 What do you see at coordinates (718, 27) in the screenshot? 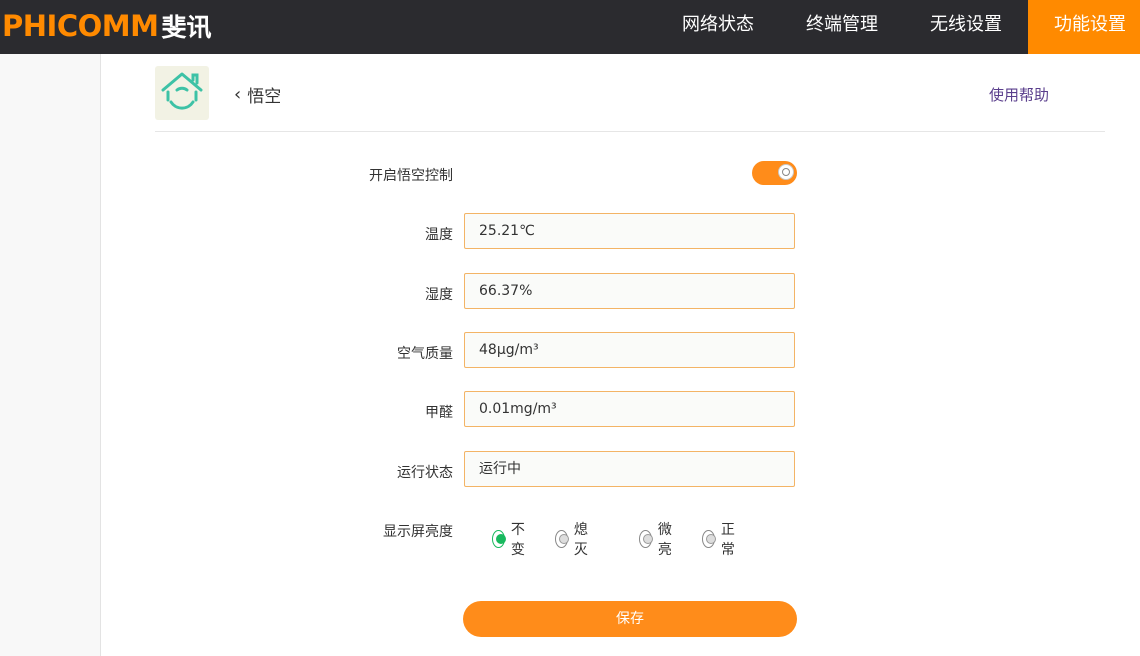
I see `nav-network-status: 网络状态` at bounding box center [718, 27].